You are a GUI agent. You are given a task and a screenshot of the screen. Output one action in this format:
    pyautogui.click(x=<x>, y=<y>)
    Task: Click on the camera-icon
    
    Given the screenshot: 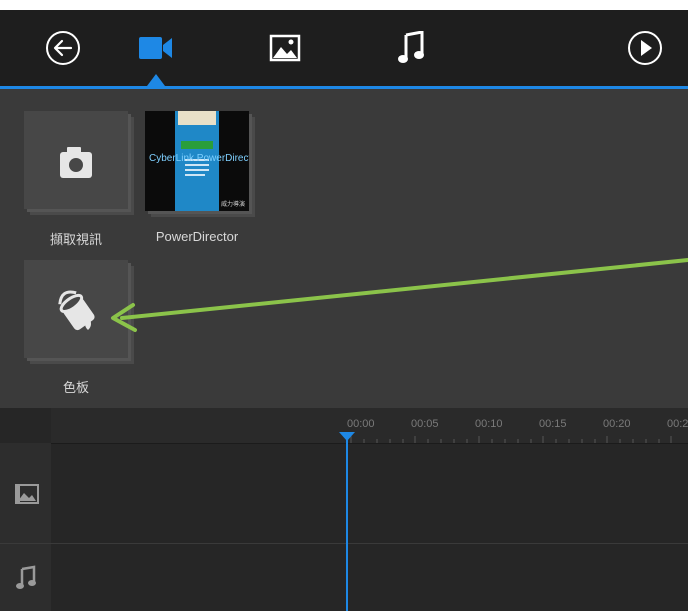 What is the action you would take?
    pyautogui.click(x=76, y=162)
    